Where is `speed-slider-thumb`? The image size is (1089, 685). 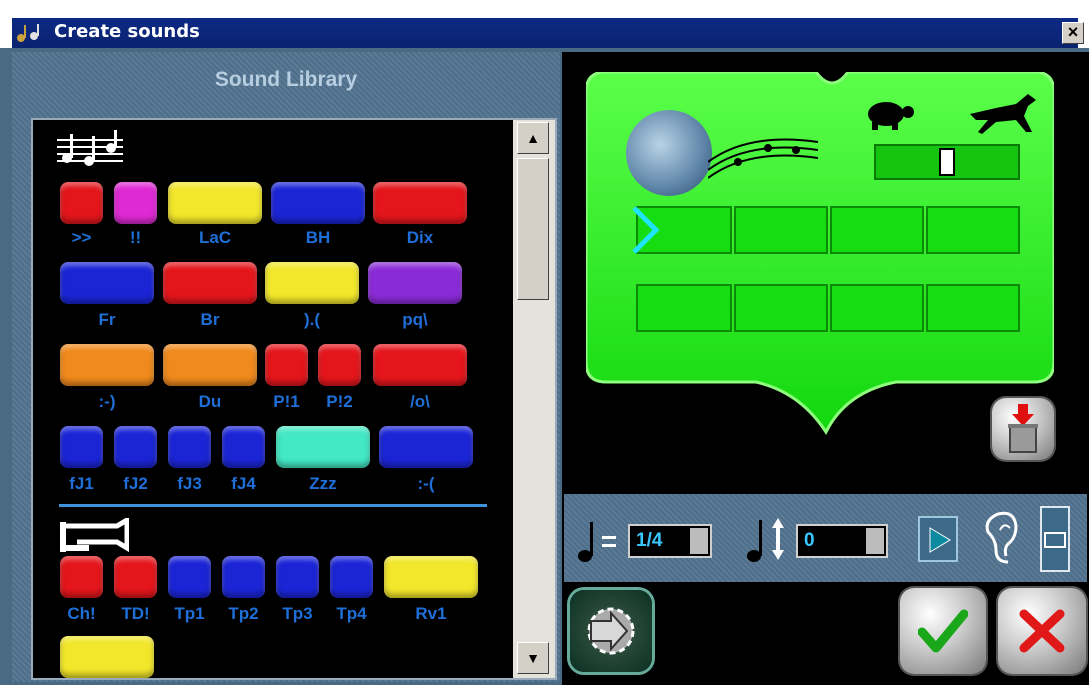
speed-slider-thumb is located at coordinates (947, 162).